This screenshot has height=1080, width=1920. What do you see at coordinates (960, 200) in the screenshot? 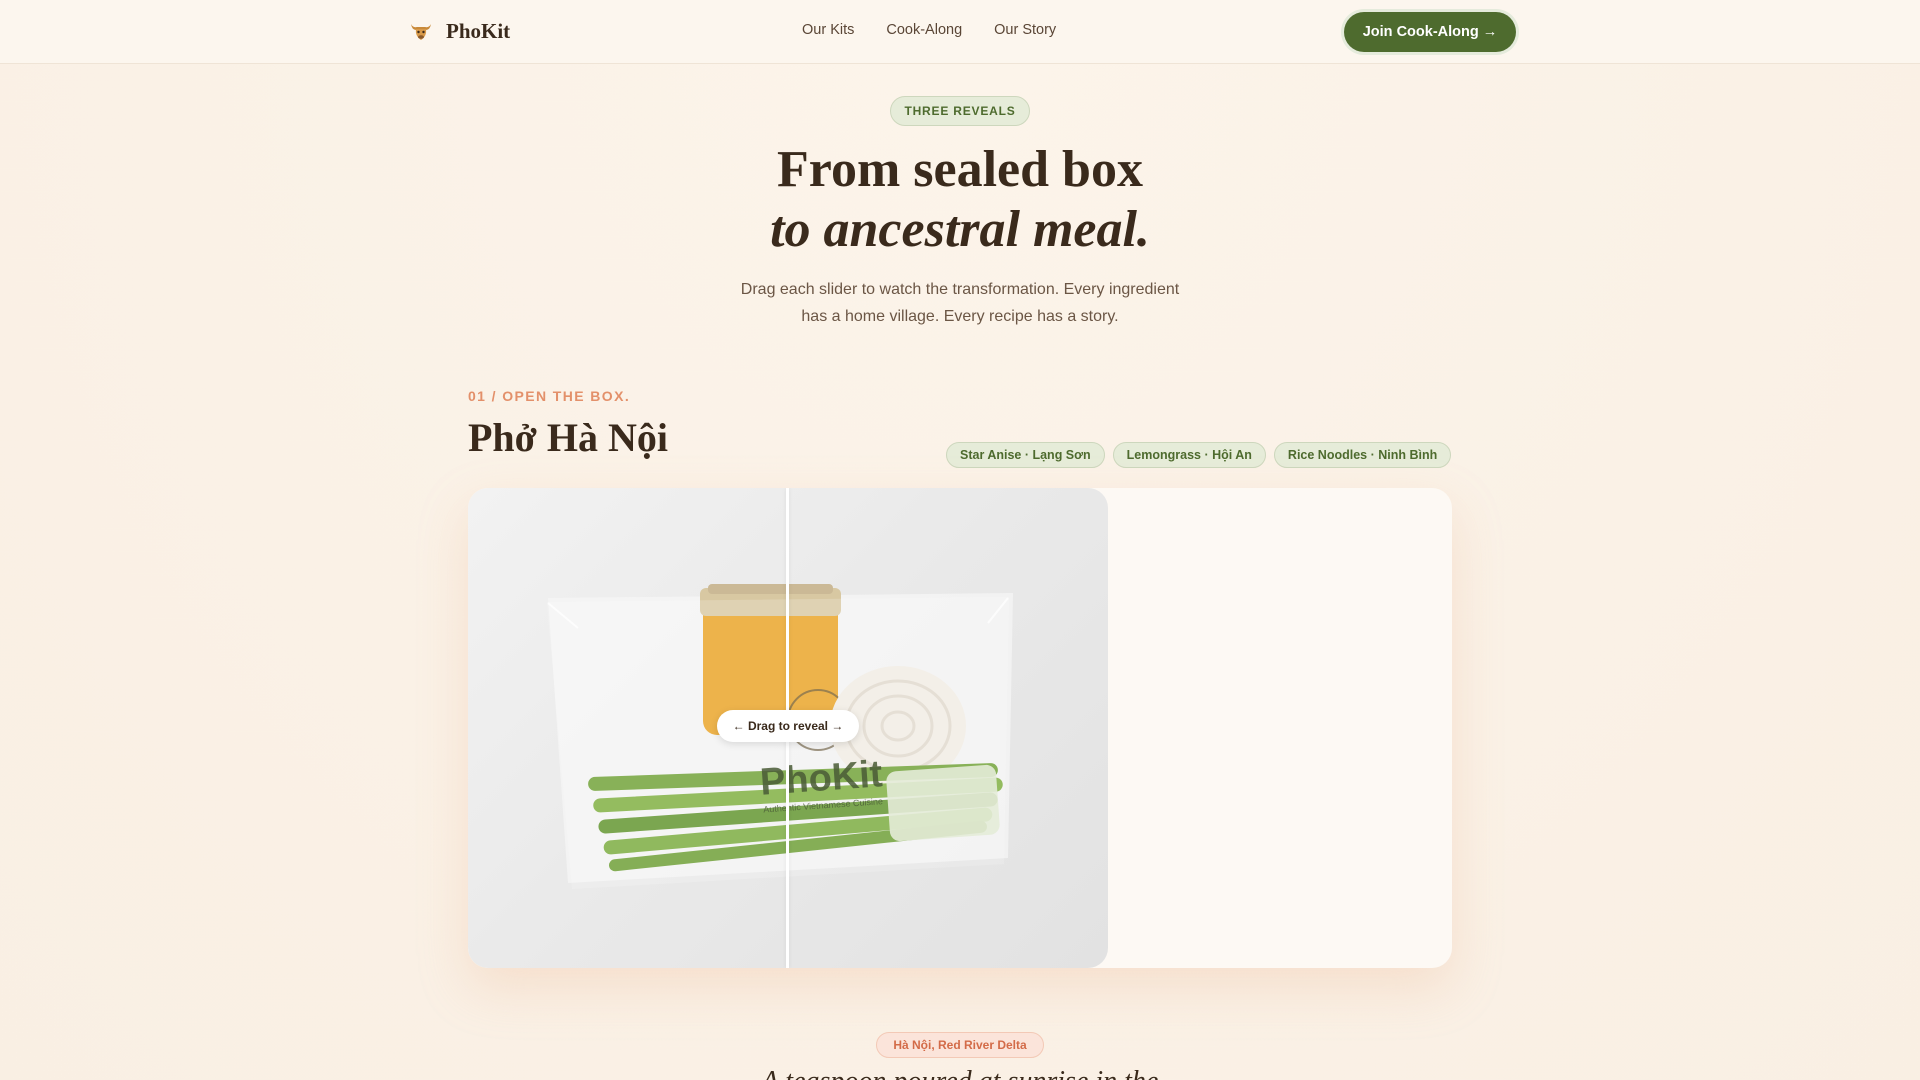
I see `hero-title: From sealed box to ancestral meal.` at bounding box center [960, 200].